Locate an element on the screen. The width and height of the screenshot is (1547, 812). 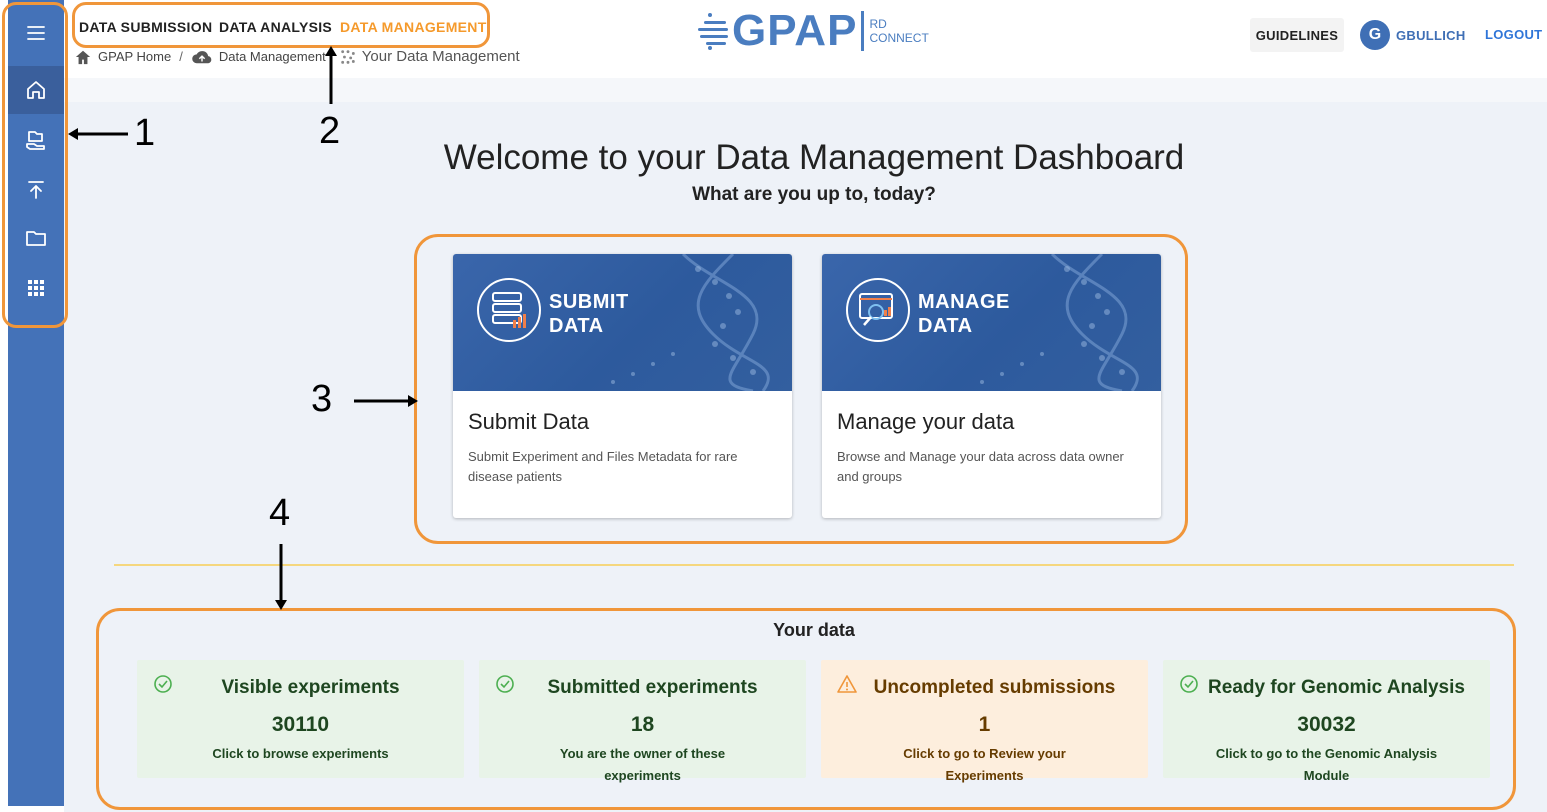
annotation-label-2: 2 is located at coordinates (330, 131).